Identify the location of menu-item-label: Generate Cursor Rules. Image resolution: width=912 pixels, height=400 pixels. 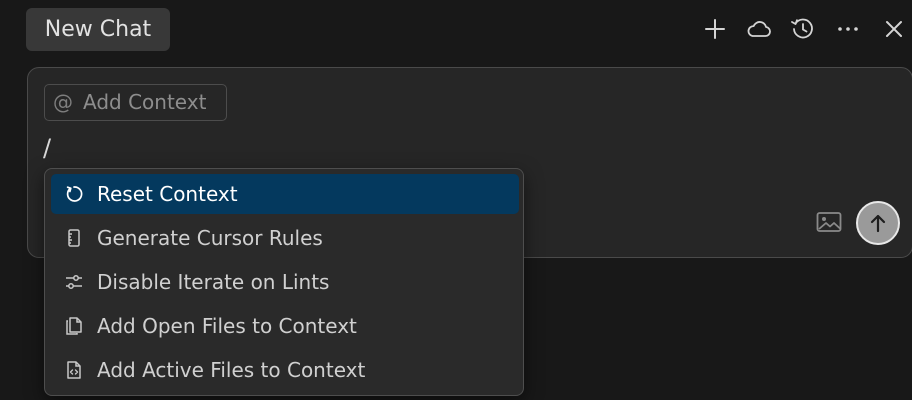
(210, 238).